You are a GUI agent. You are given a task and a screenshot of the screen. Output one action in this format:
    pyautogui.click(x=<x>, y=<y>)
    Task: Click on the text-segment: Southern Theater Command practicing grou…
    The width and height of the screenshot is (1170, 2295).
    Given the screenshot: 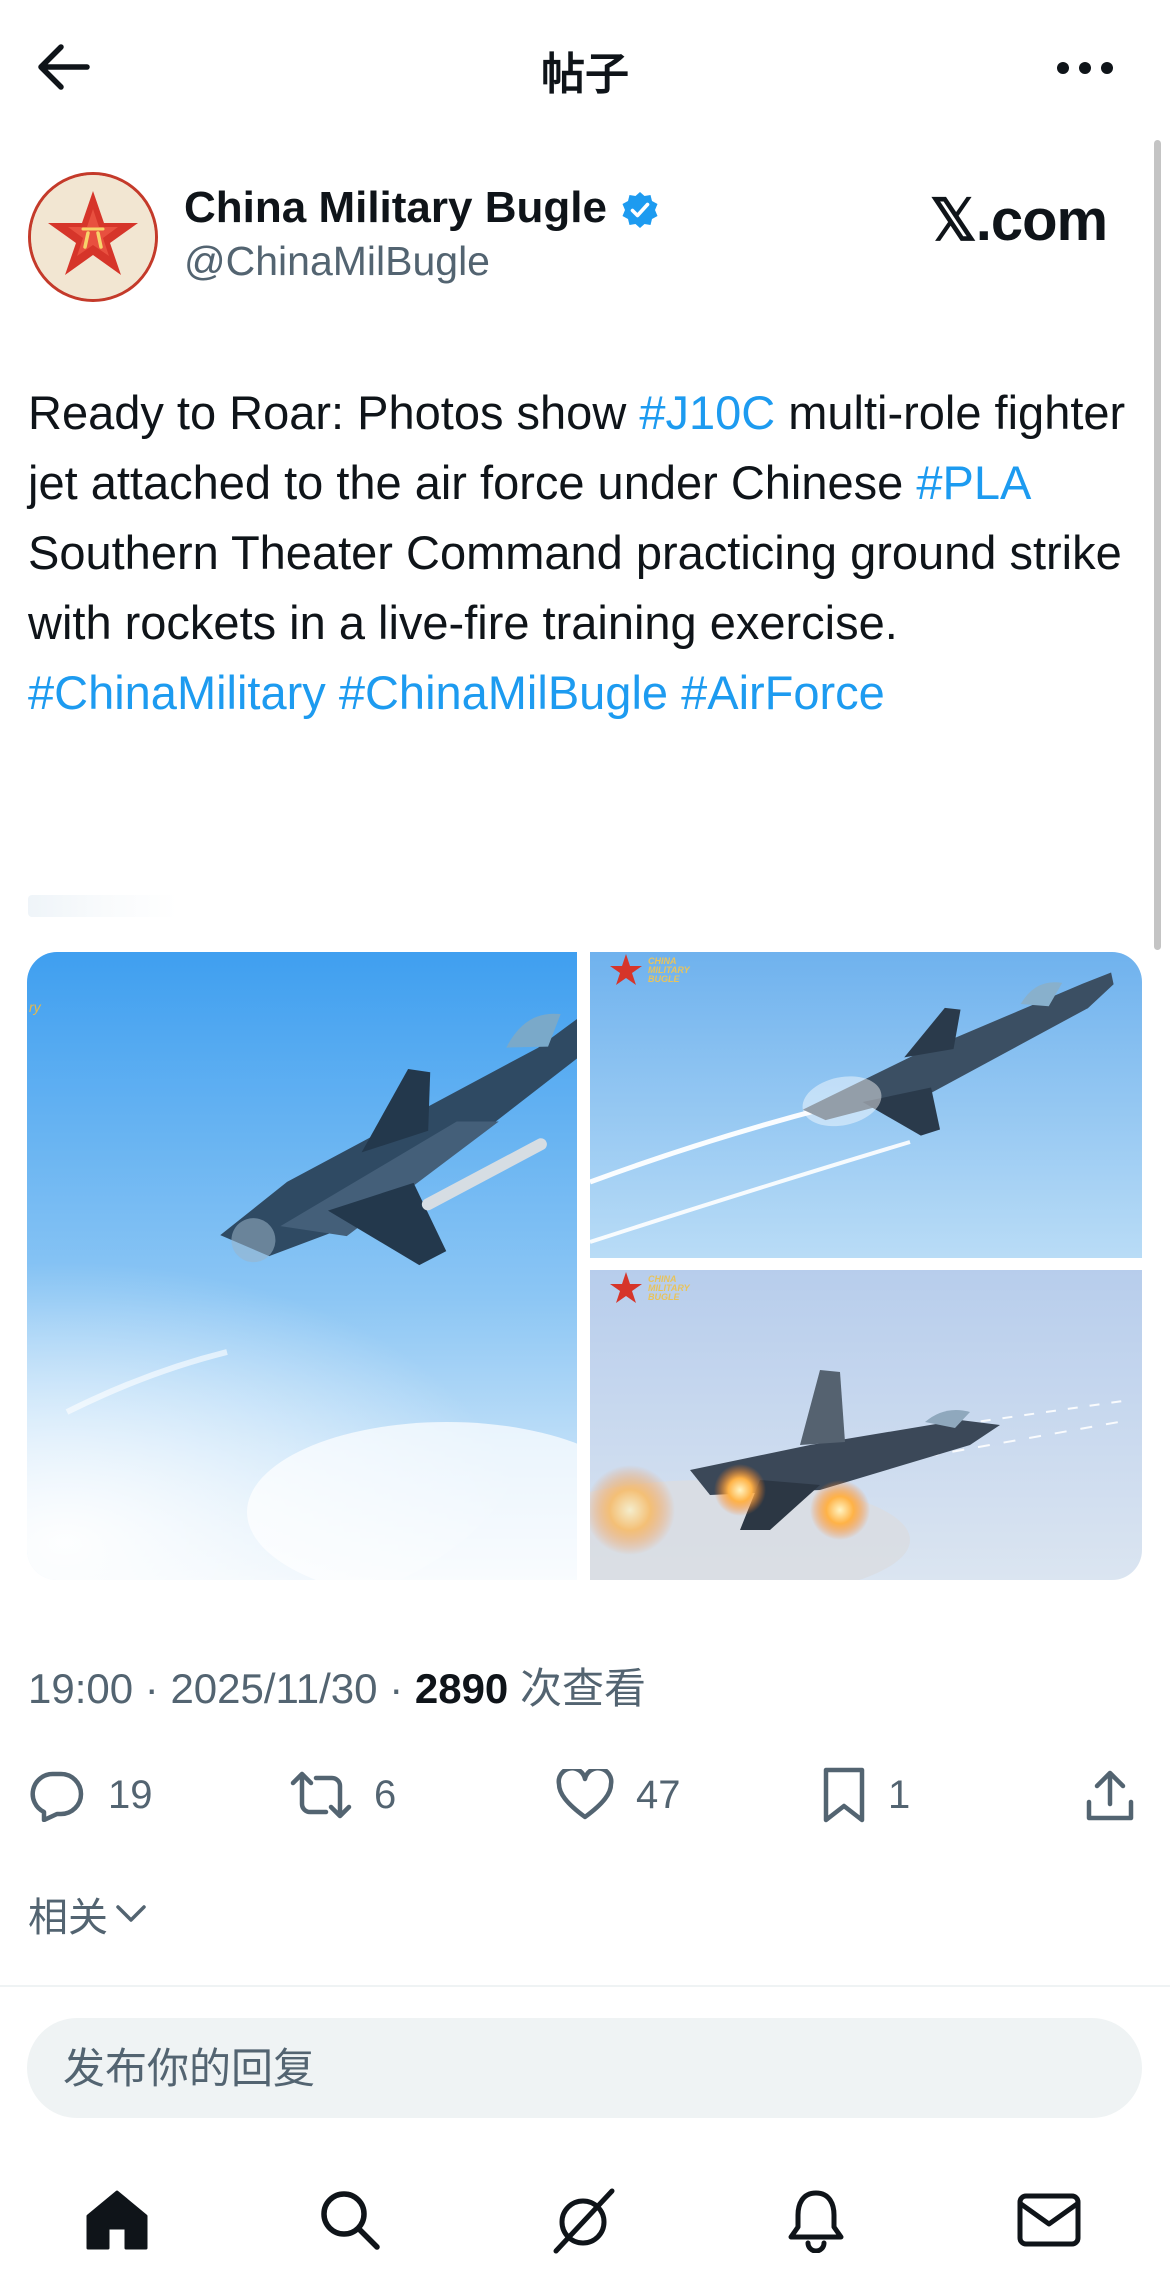 What is the action you would take?
    pyautogui.click(x=575, y=587)
    